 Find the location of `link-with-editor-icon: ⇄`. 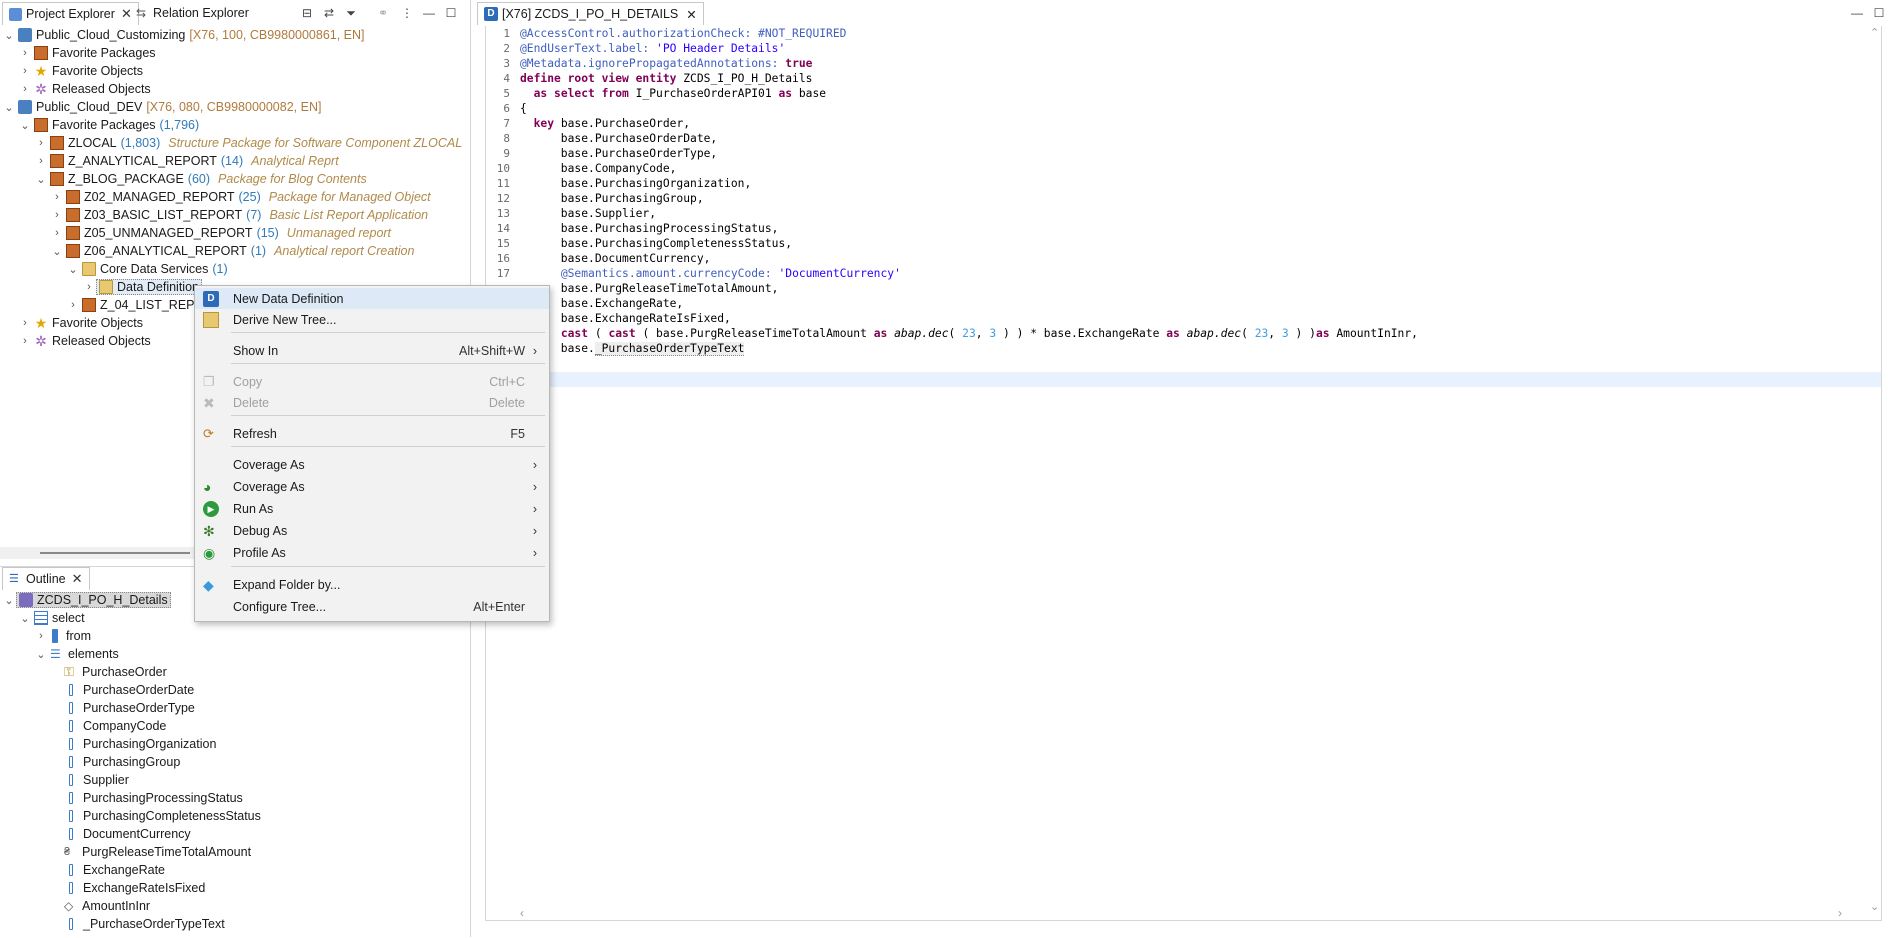

link-with-editor-icon: ⇄ is located at coordinates (329, 13).